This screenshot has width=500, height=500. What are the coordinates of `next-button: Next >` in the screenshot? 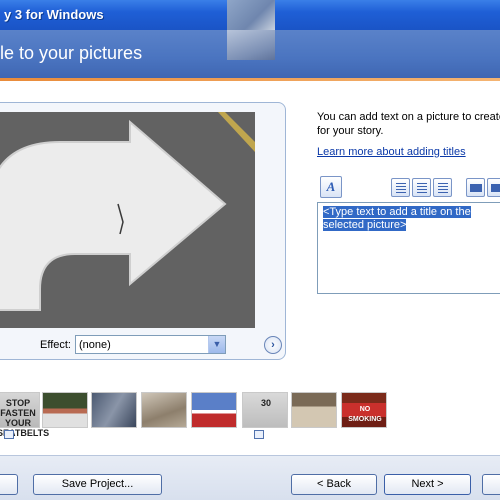 It's located at (427, 484).